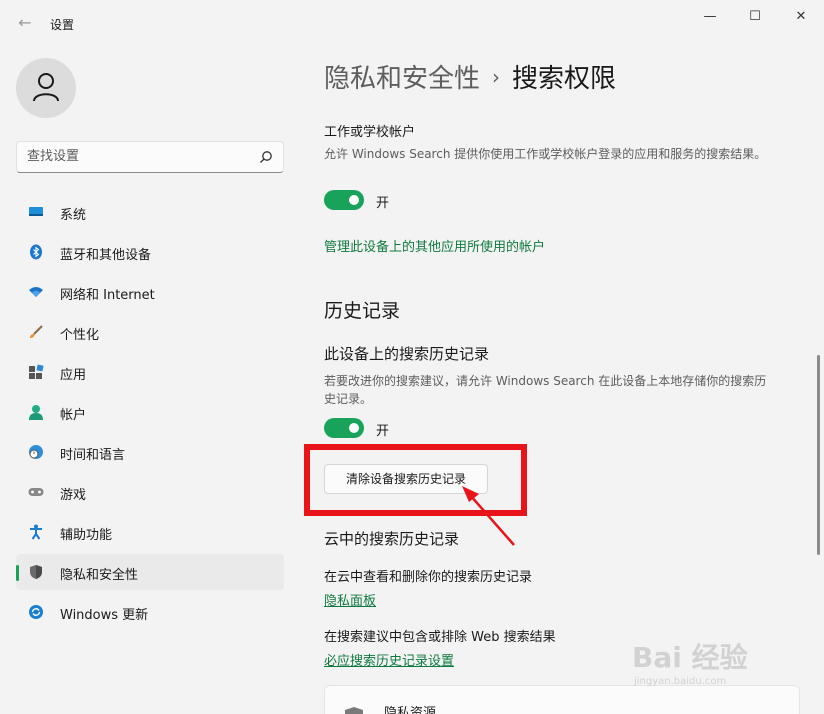 The height and width of the screenshot is (714, 824). Describe the element at coordinates (150, 452) in the screenshot. I see `sidebar-item-time-language: 时间和语言` at that location.